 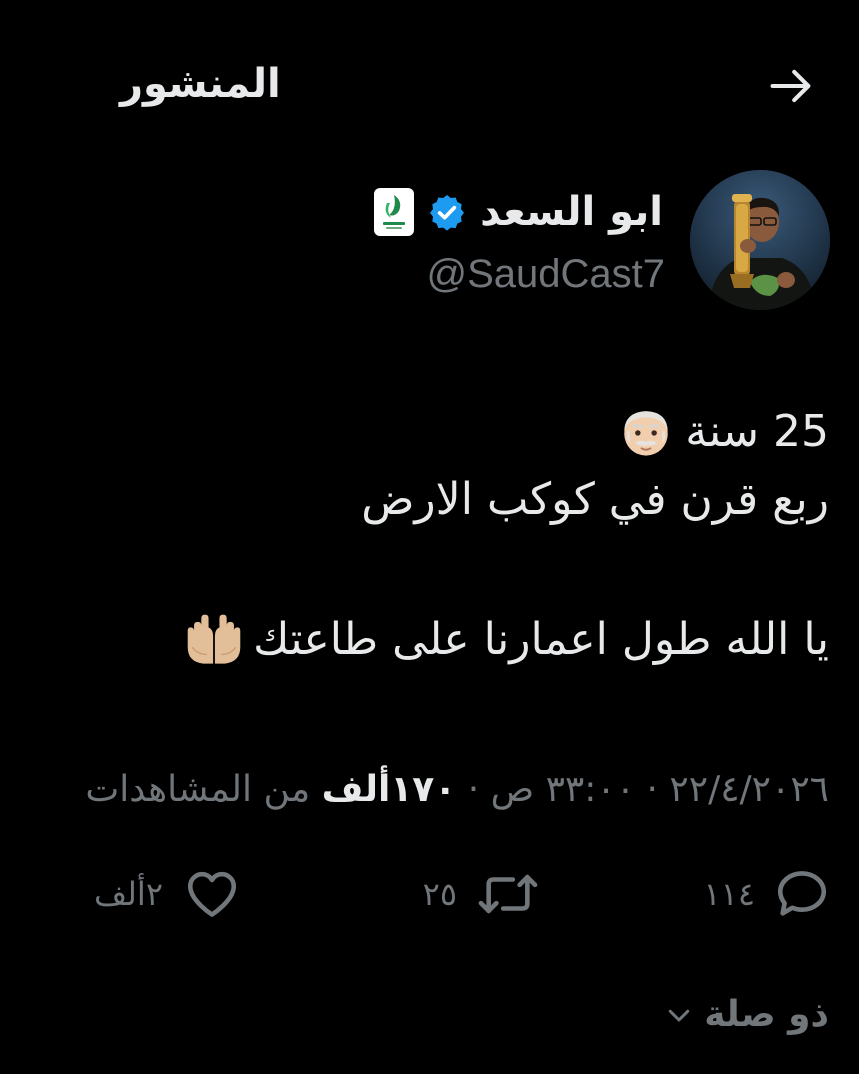 What do you see at coordinates (394, 212) in the screenshot?
I see `affiliate-badge-icon` at bounding box center [394, 212].